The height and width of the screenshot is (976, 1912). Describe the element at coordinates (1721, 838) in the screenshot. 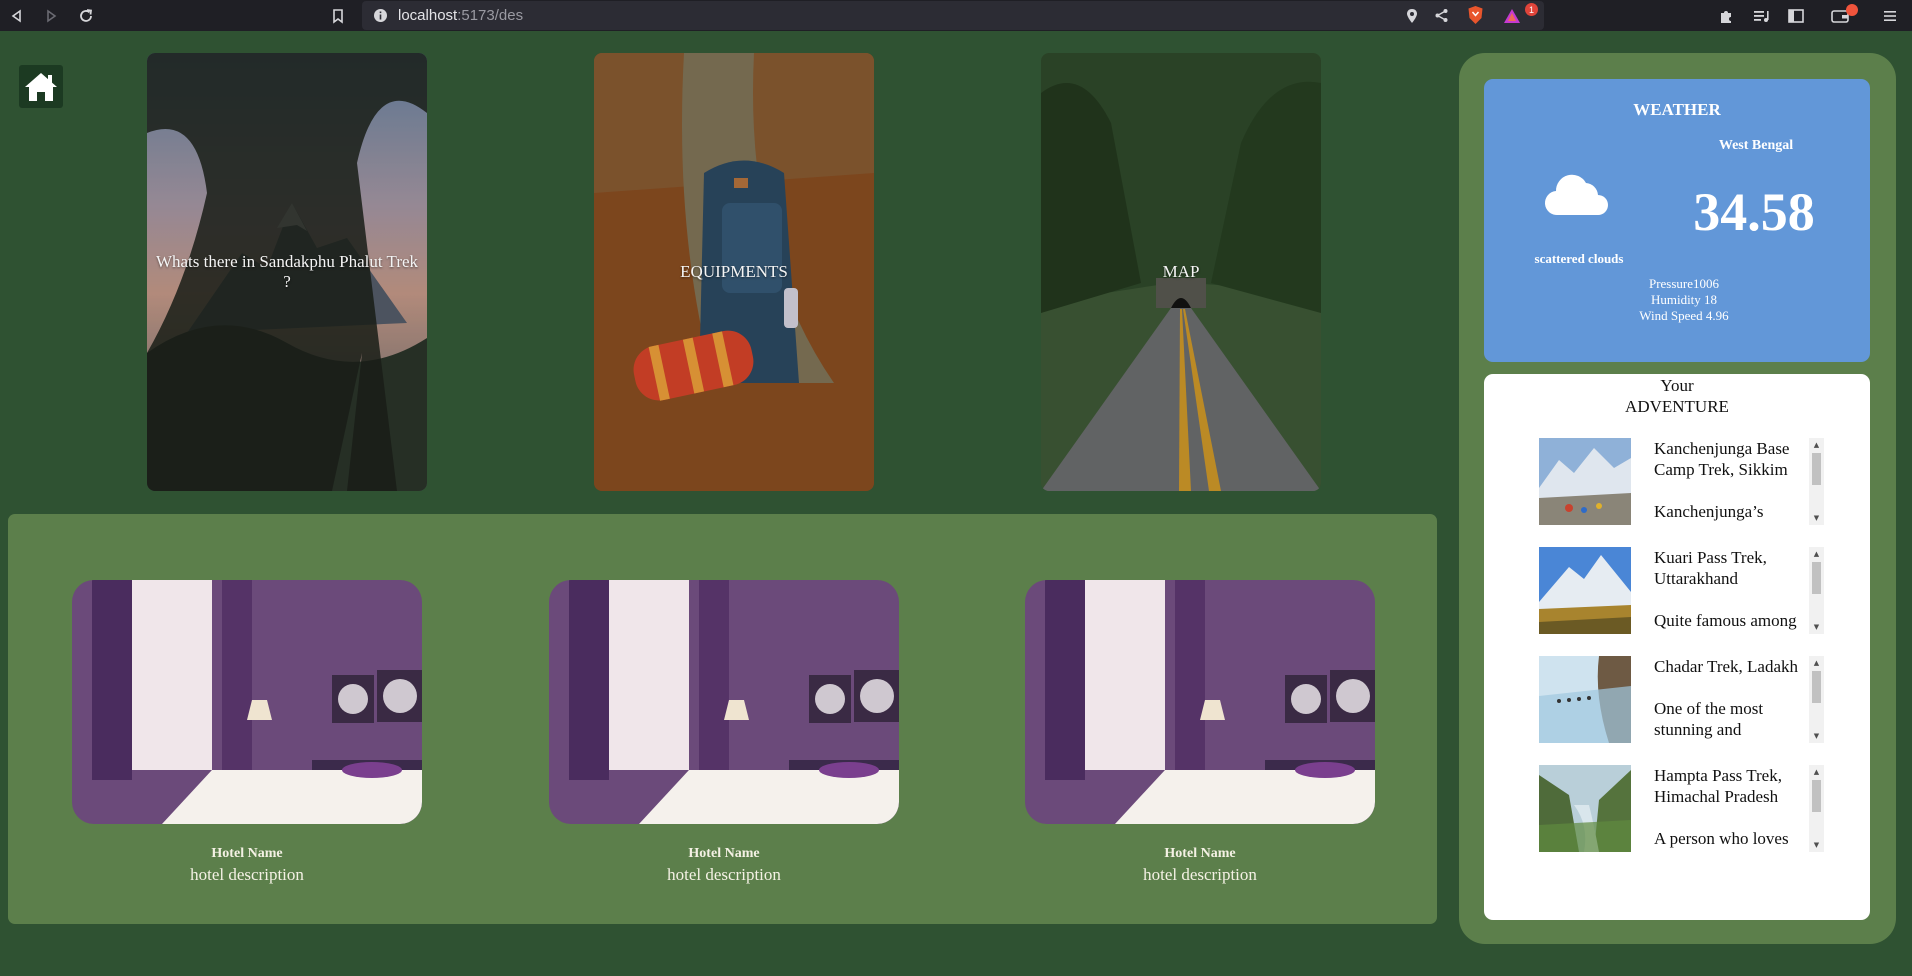

I see `trek-description: A person who loves` at that location.